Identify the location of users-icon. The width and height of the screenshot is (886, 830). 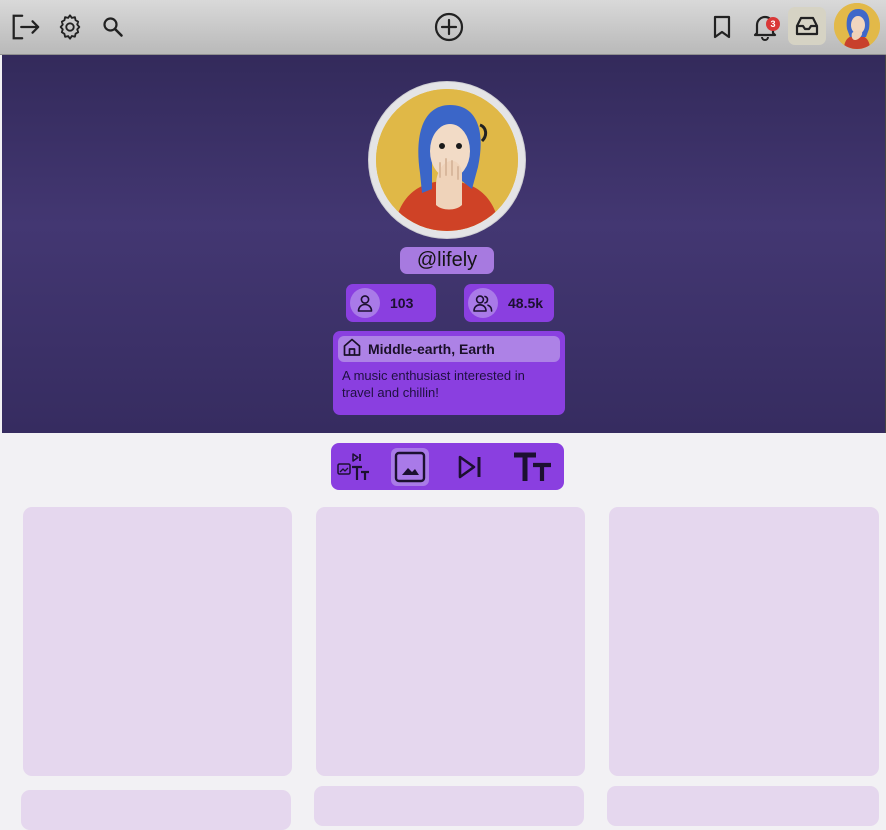
(483, 303).